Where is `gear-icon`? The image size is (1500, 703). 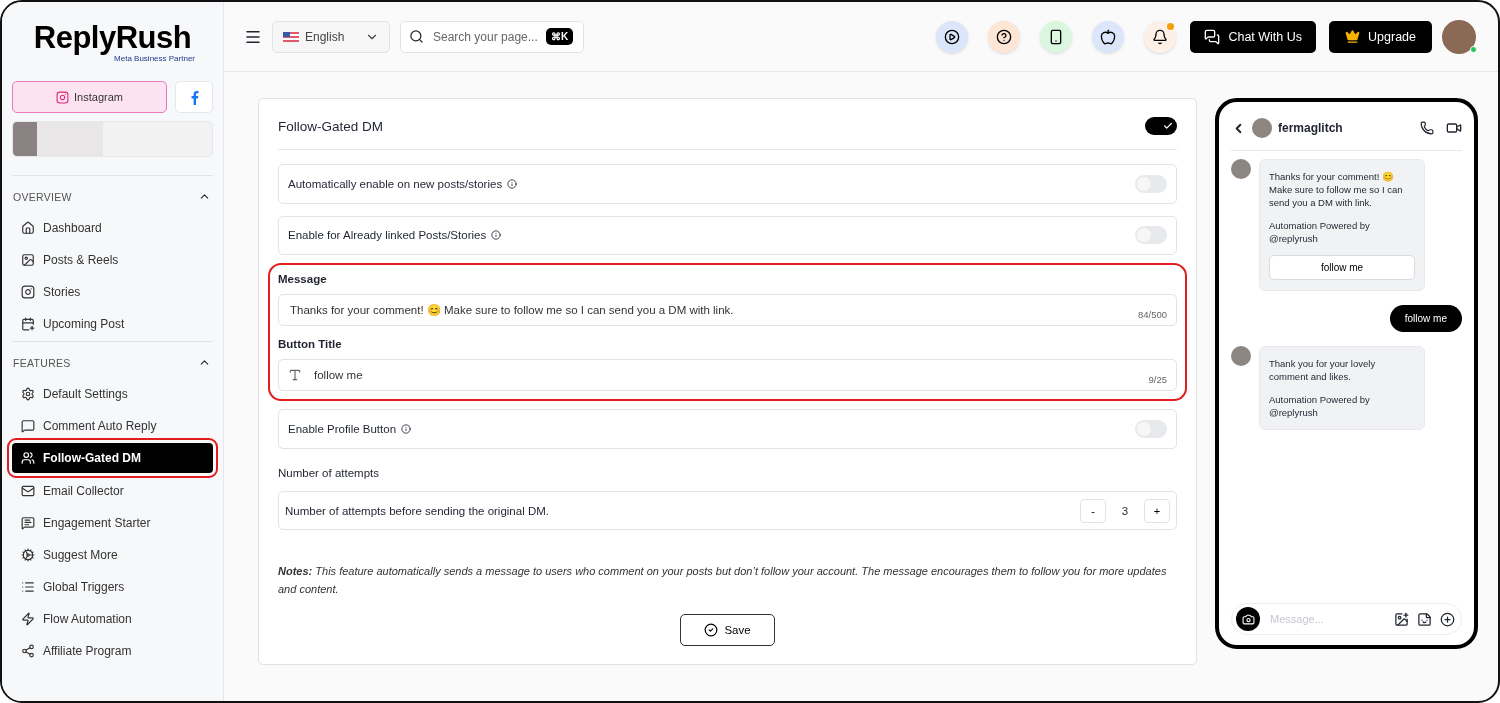
gear-icon is located at coordinates (28, 394).